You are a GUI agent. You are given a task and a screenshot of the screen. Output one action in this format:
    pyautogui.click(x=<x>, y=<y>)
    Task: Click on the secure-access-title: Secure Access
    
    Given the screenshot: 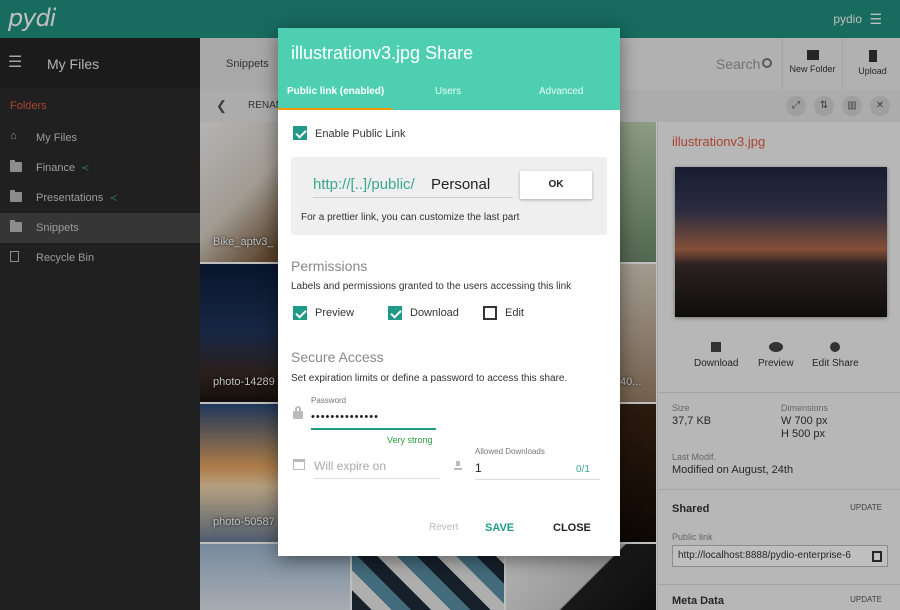 What is the action you would take?
    pyautogui.click(x=337, y=357)
    